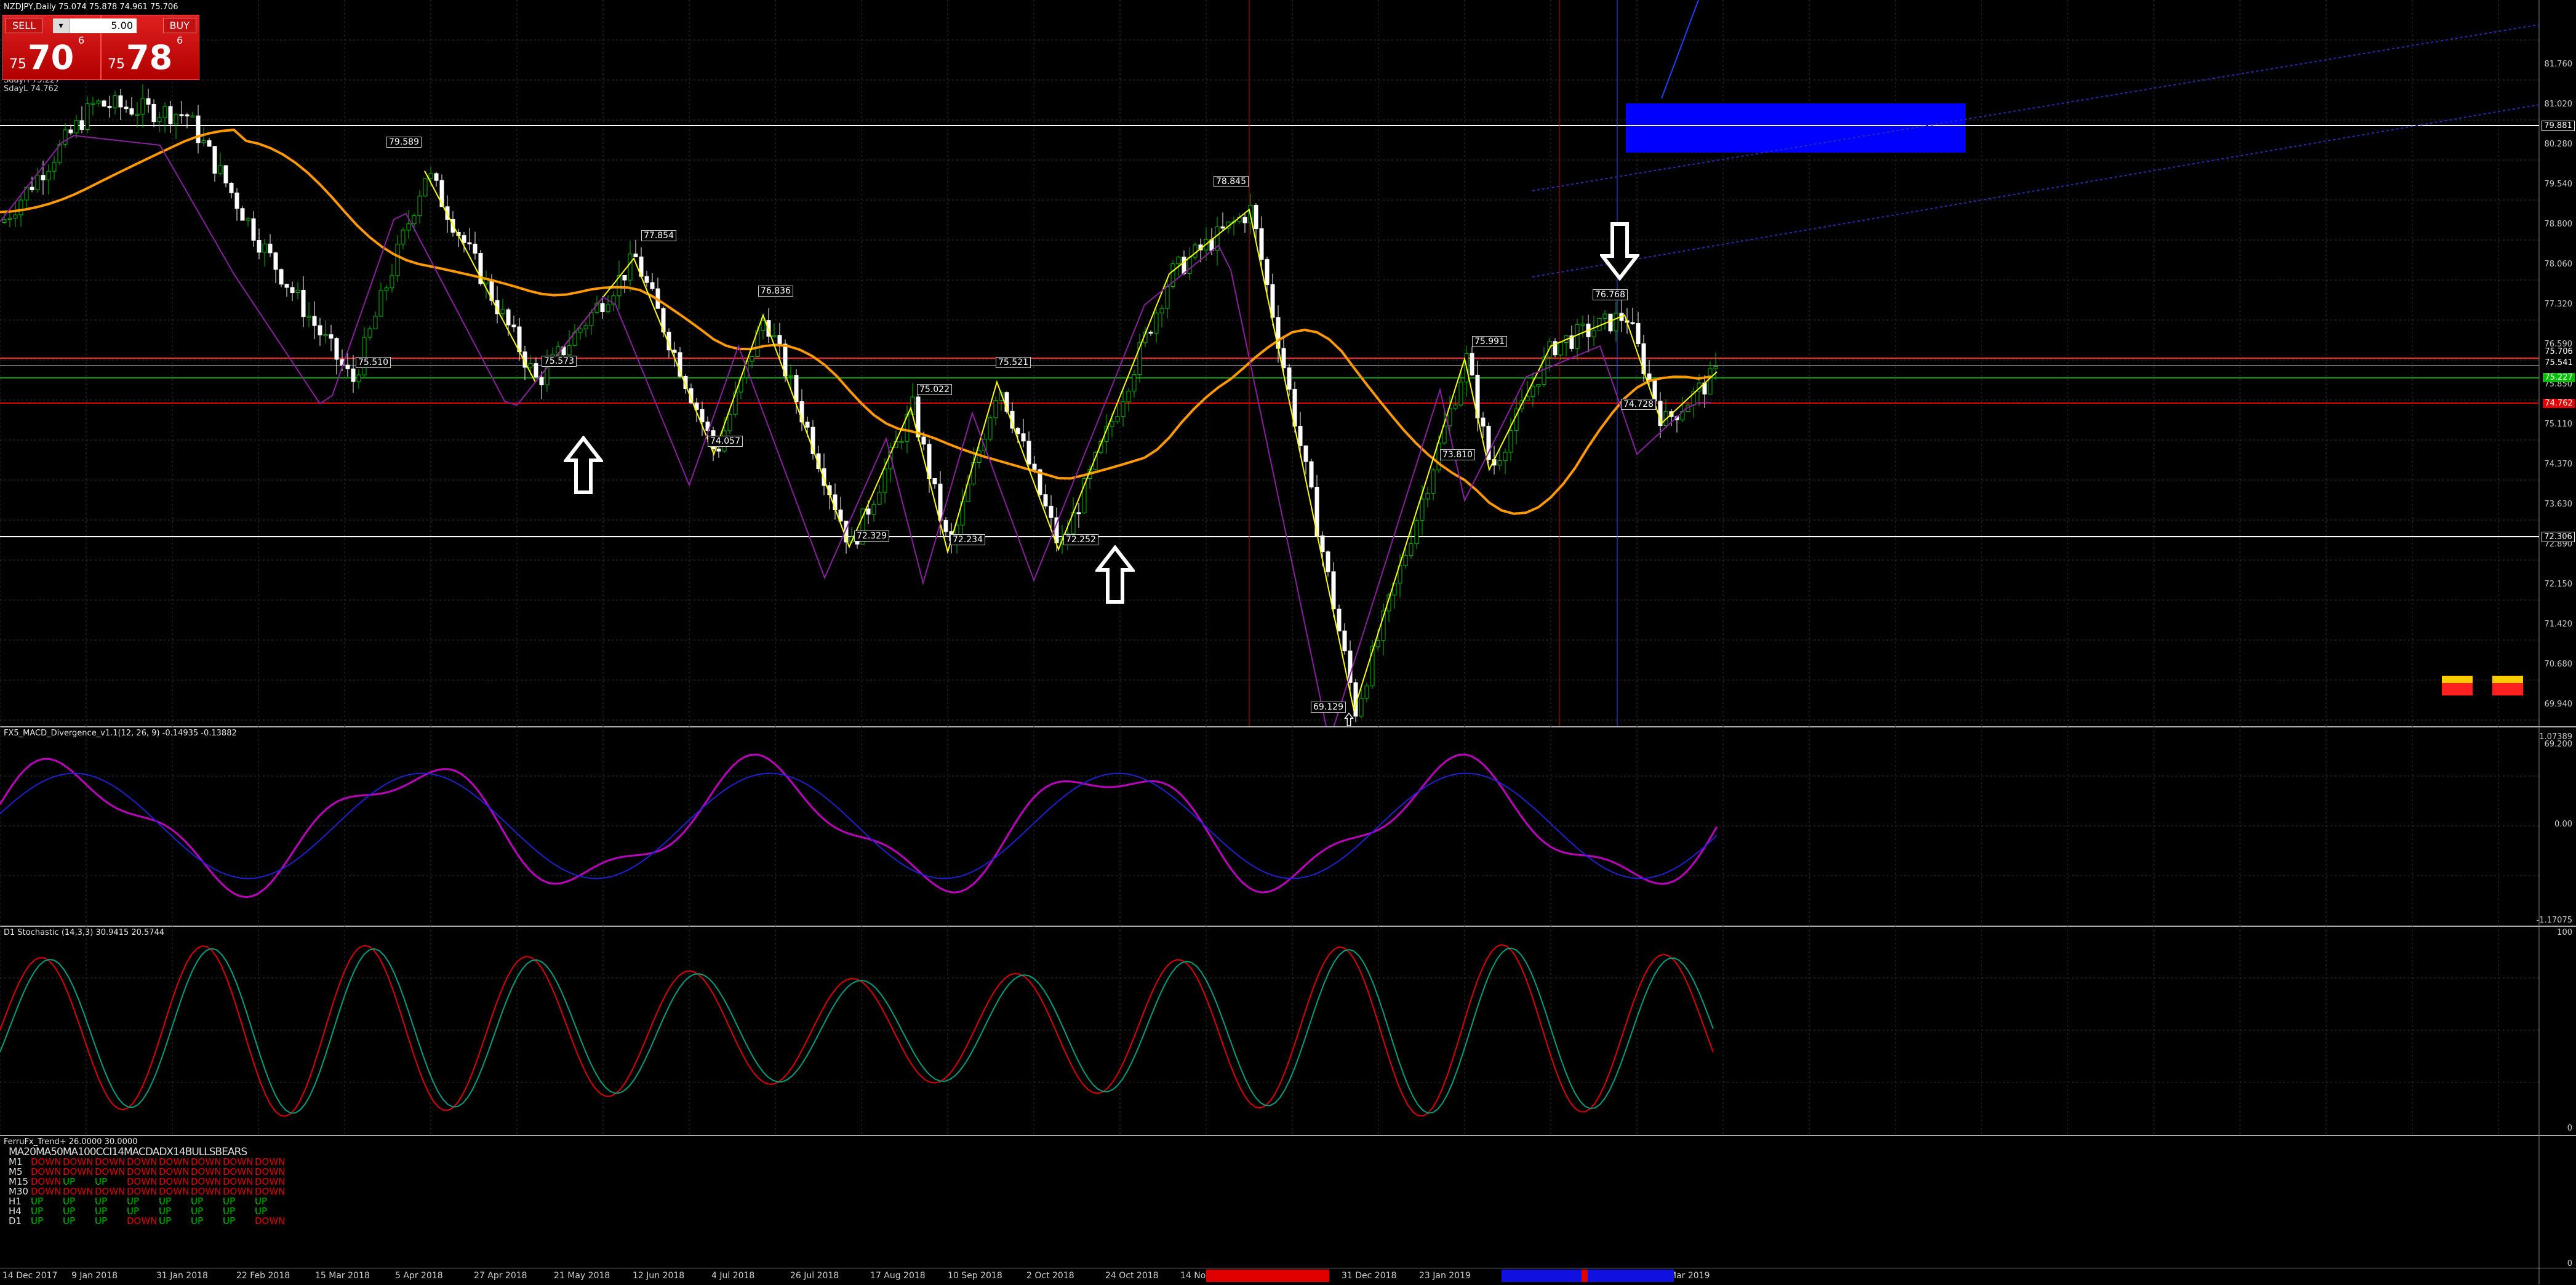 This screenshot has height=1285, width=2576. What do you see at coordinates (871, 536) in the screenshot?
I see `zigzag-price-label: 72.329` at bounding box center [871, 536].